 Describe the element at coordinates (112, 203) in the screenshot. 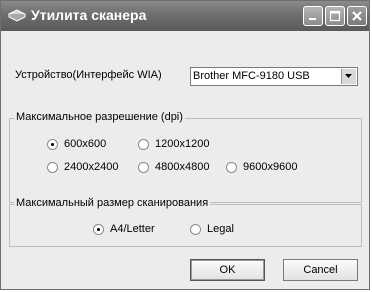

I see `scan-size-group-title: Максимальный размер сканирования` at that location.